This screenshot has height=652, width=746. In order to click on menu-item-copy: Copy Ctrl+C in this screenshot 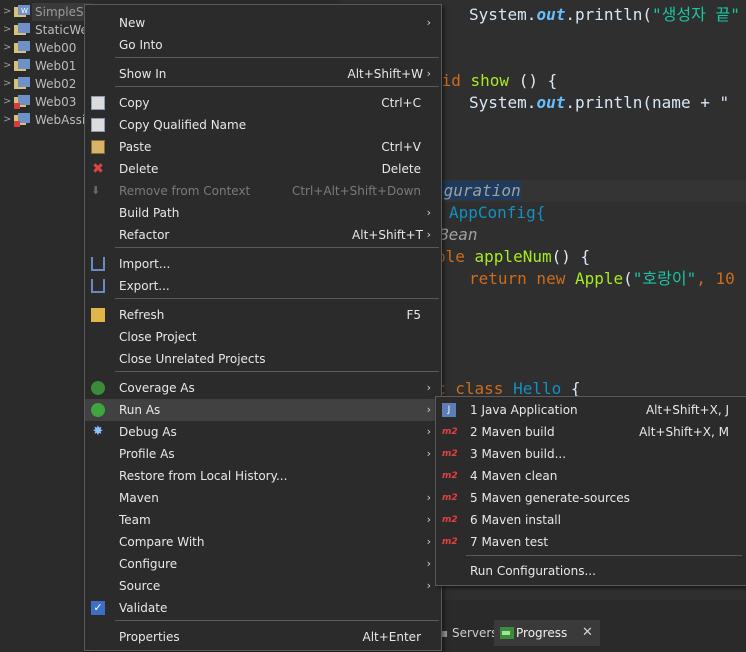, I will do `click(263, 103)`.